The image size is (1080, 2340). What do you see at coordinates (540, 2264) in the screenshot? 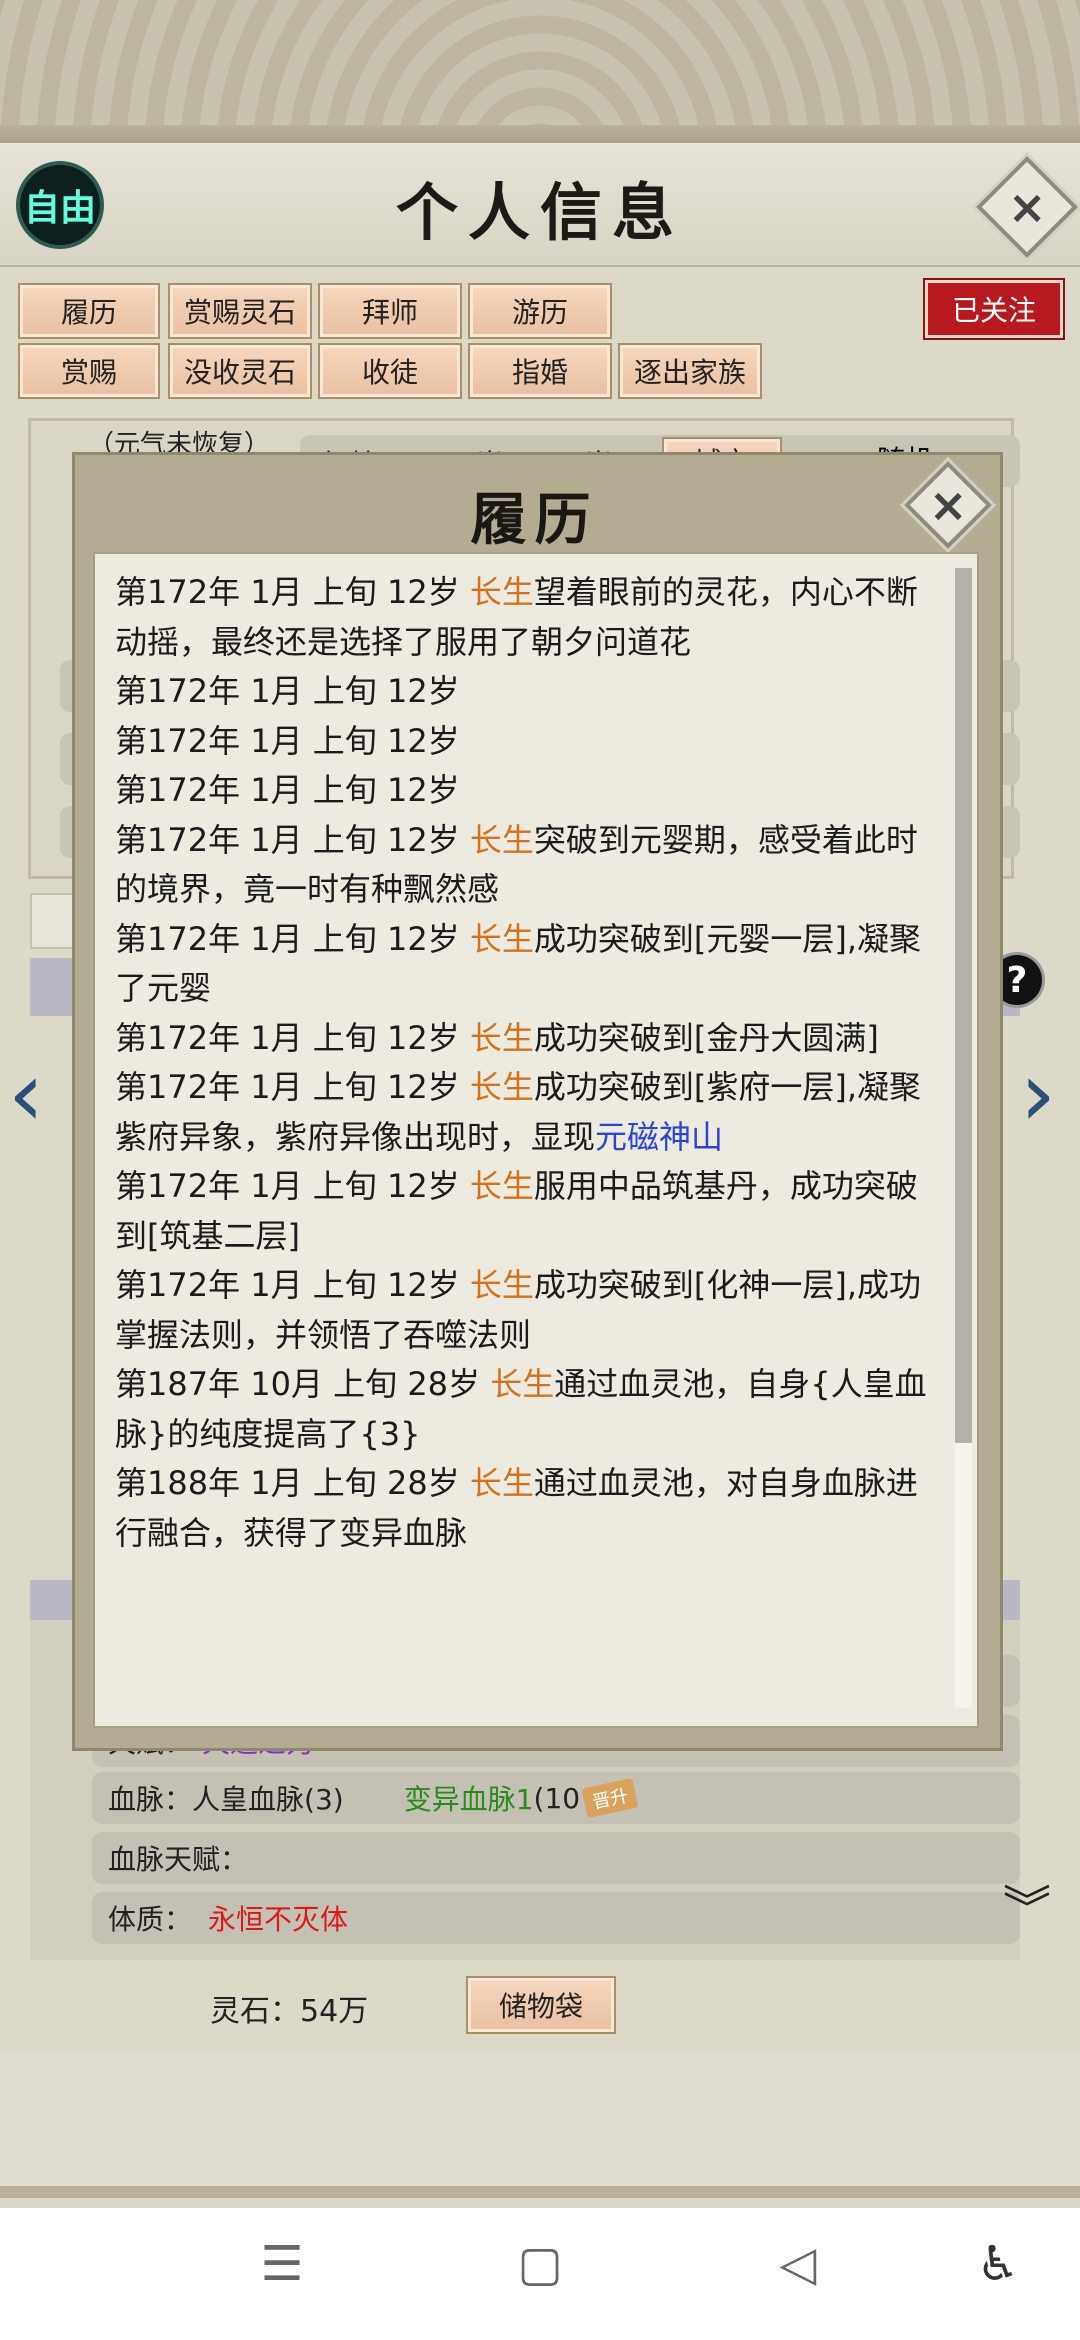
I see `home-icon: ▢` at bounding box center [540, 2264].